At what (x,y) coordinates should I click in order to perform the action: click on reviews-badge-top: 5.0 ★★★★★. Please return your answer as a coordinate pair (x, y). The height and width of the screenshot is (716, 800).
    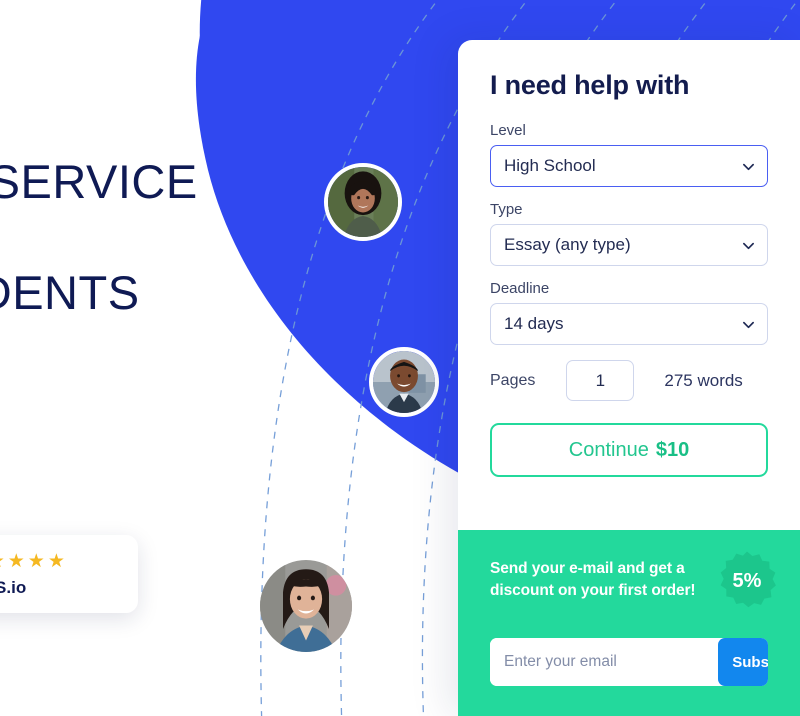
    Looking at the image, I should click on (61, 561).